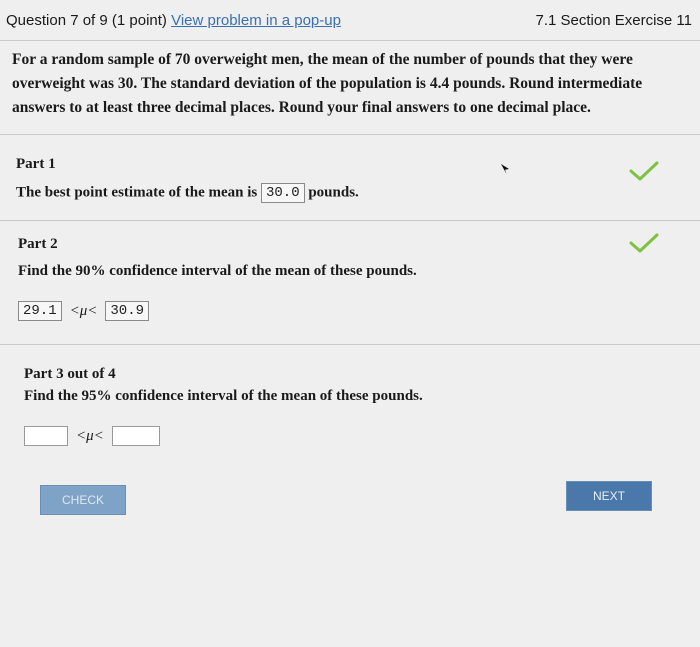 Image resolution: width=700 pixels, height=647 pixels. What do you see at coordinates (36, 164) in the screenshot?
I see `part1-title: Part 1` at bounding box center [36, 164].